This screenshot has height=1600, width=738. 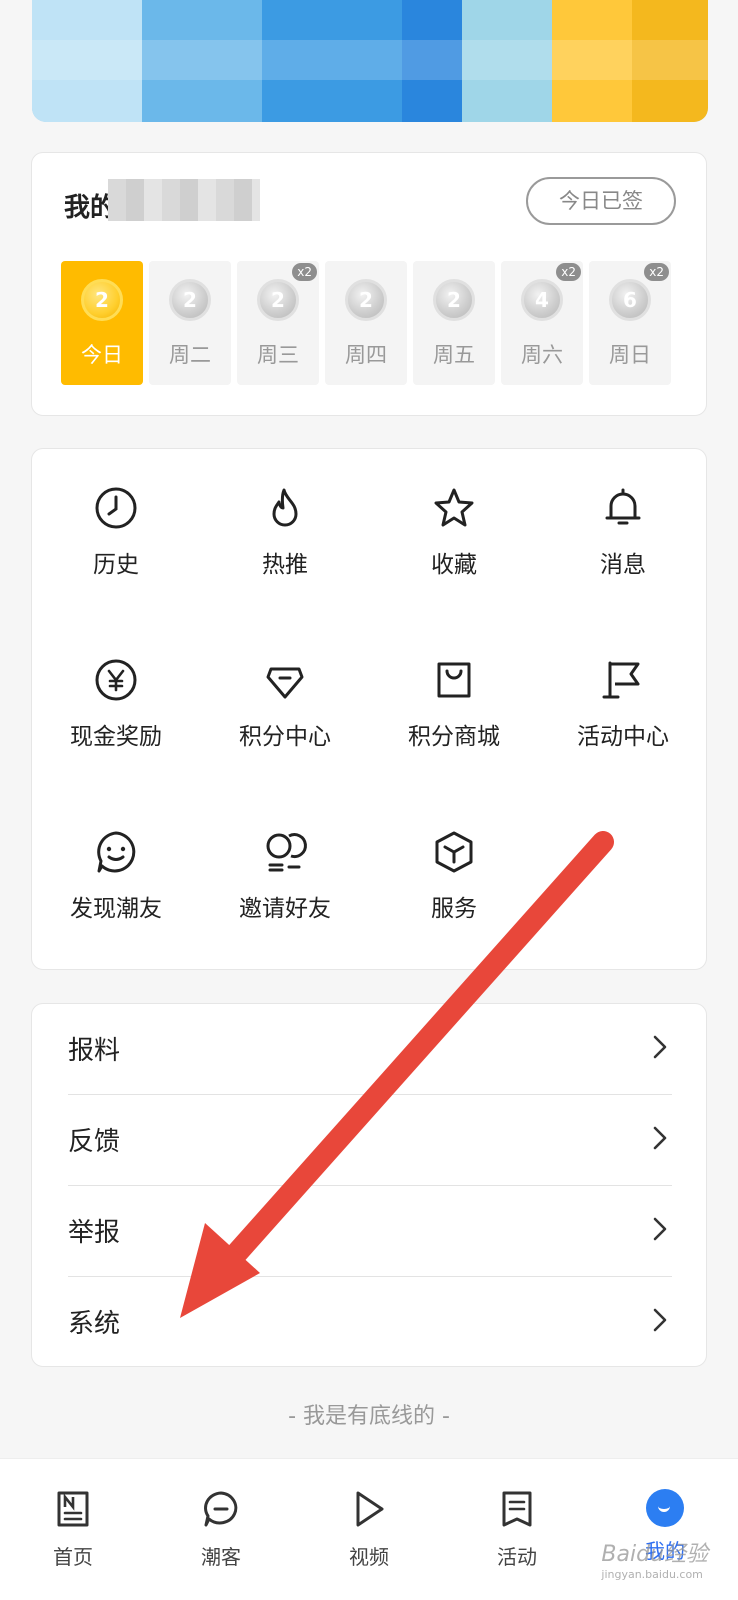 I want to click on grid-item-favorites: 收藏, so click(x=454, y=532).